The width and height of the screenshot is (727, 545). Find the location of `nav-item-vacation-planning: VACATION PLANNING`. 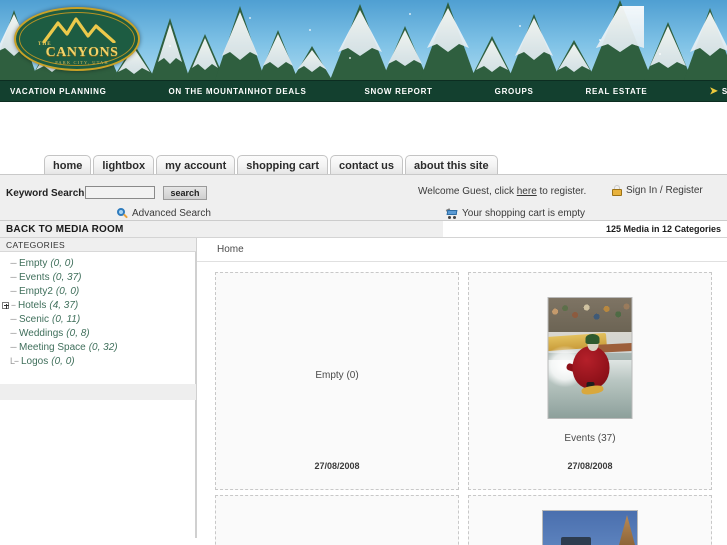

nav-item-vacation-planning: VACATION PLANNING is located at coordinates (58, 91).